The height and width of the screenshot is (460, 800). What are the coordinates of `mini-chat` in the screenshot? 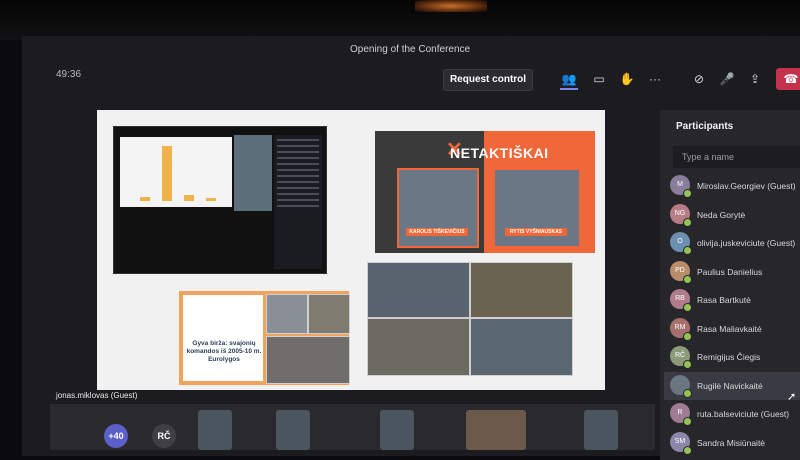 It's located at (298, 202).